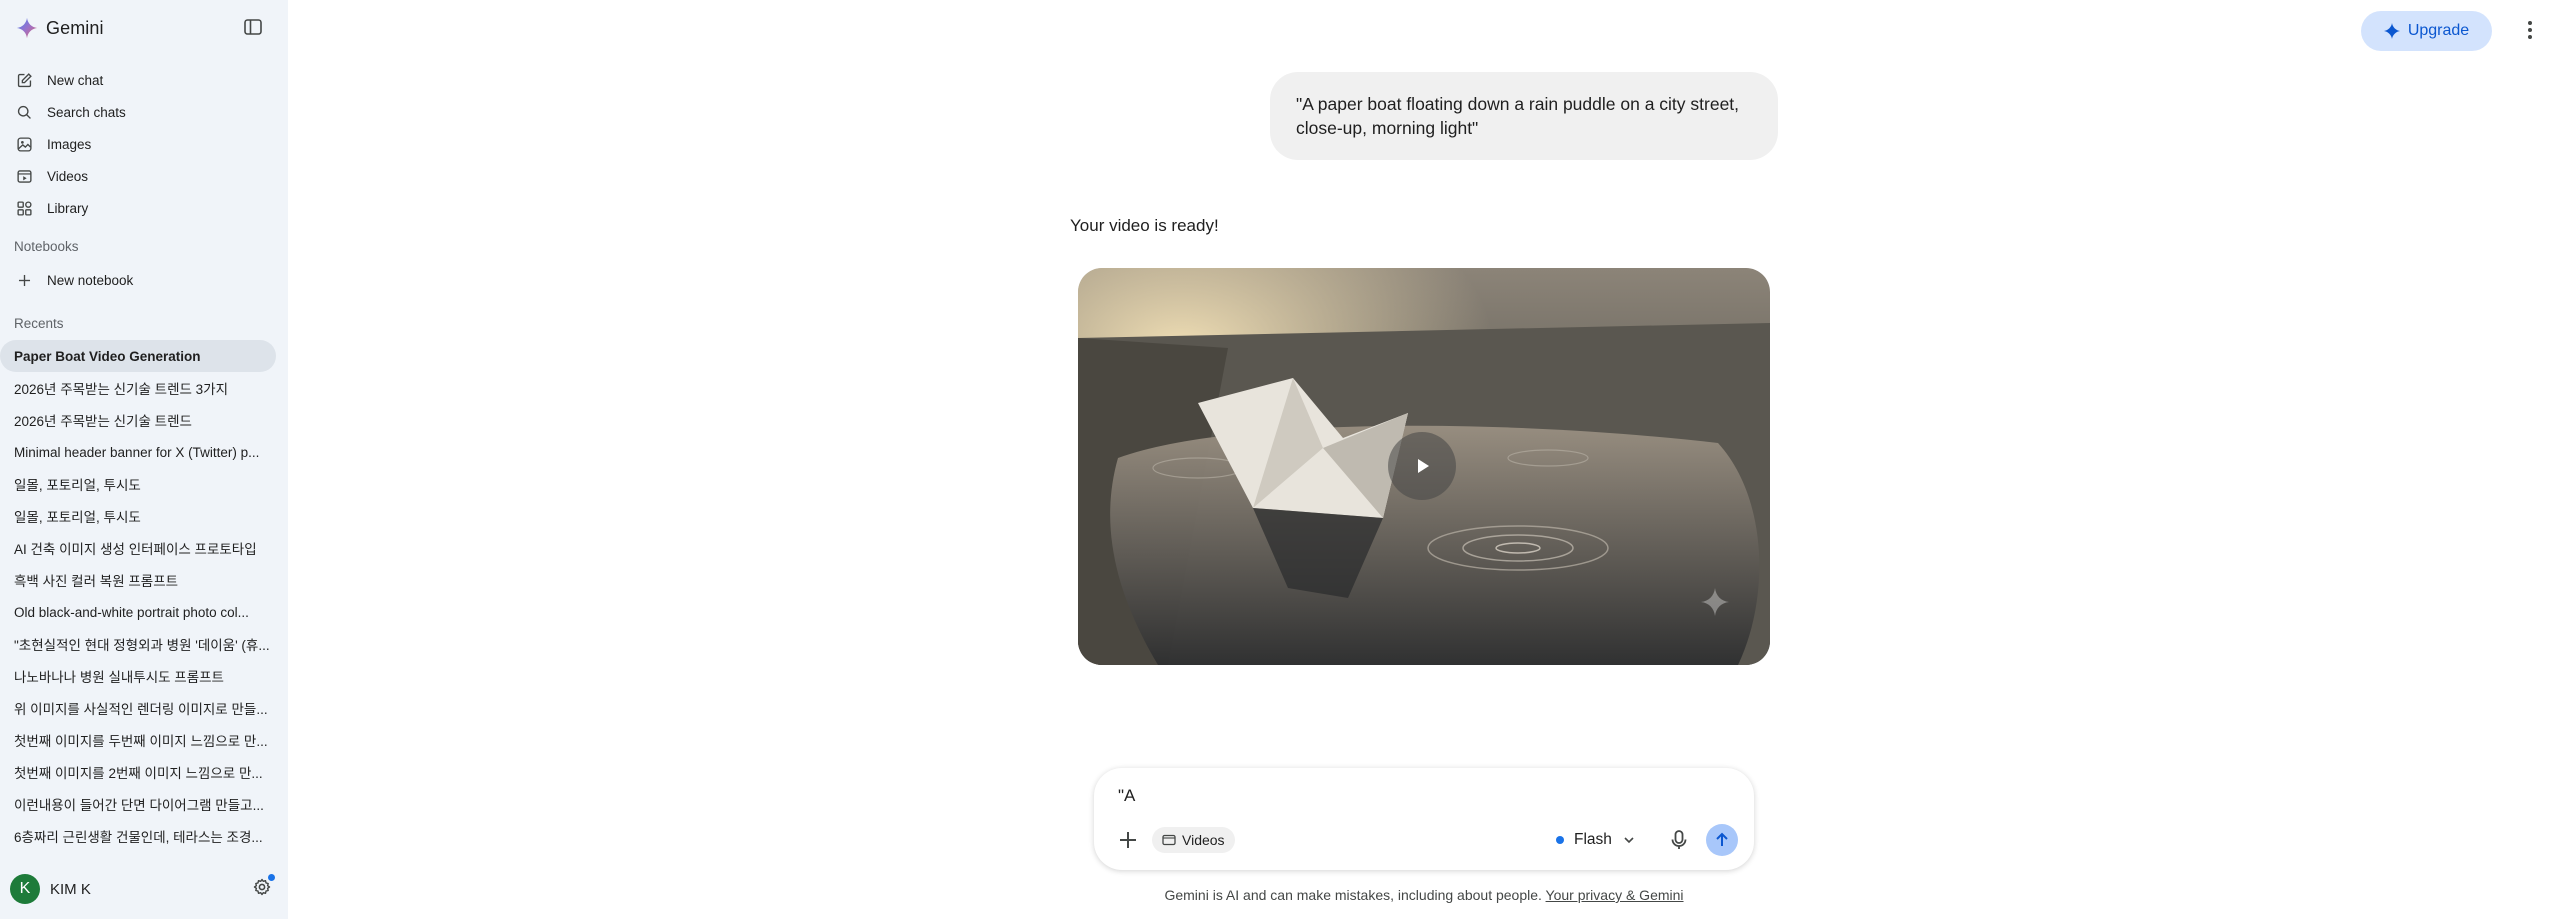 The width and height of the screenshot is (2560, 919). I want to click on tool-chip-videos: Videos, so click(1193, 840).